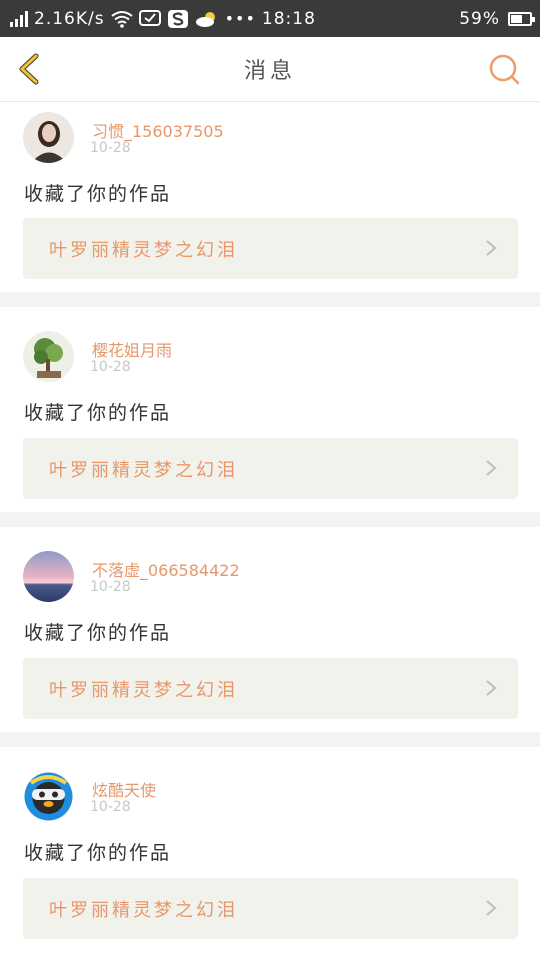 The image size is (540, 960). What do you see at coordinates (124, 789) in the screenshot?
I see `user-name: 炫酷天使` at bounding box center [124, 789].